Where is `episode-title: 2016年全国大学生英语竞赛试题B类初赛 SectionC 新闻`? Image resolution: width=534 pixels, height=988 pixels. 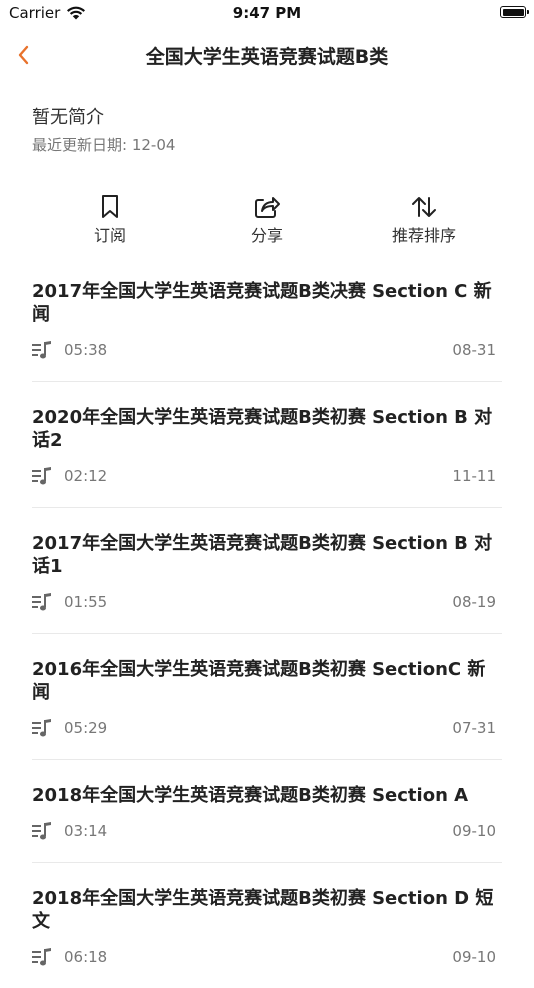 episode-title: 2016年全国大学生英语竞赛试题B类初赛 SectionC 新闻 is located at coordinates (259, 681).